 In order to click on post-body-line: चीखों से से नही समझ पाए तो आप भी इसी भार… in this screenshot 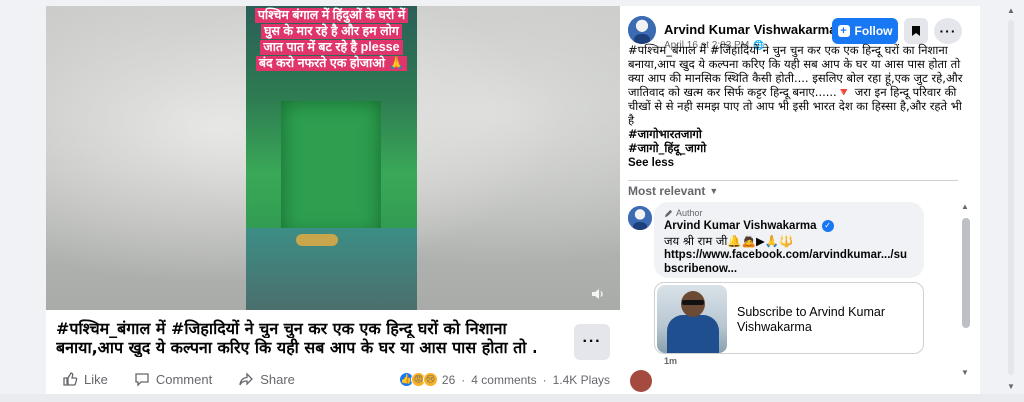, I will do `click(795, 106)`.